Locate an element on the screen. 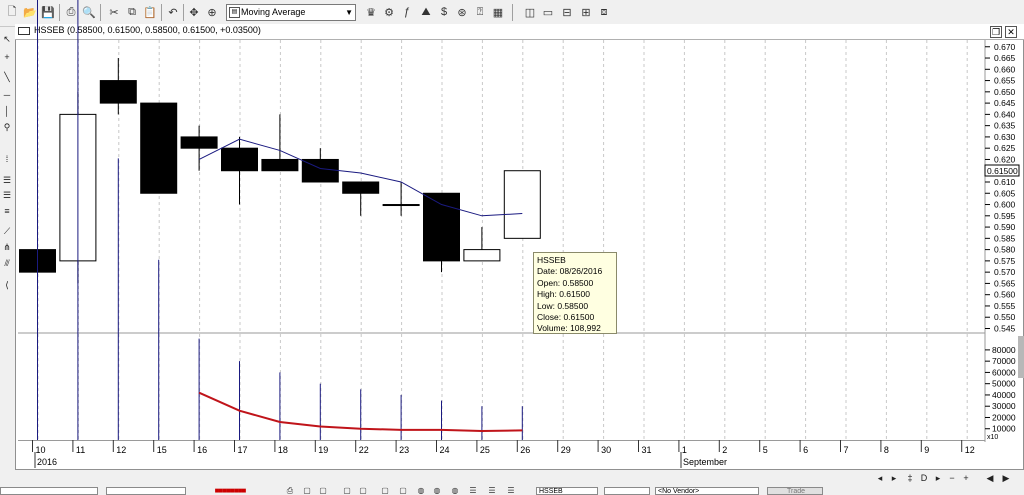 The image size is (1024, 495). price-tick-label: 0.640 is located at coordinates (1005, 114).